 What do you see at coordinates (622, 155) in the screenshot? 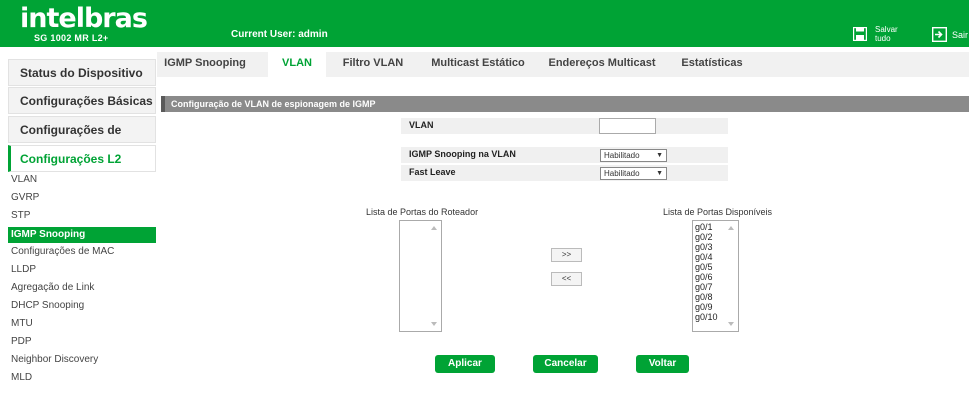
I see `igmp-snooping-vlan-value: Habilitado` at bounding box center [622, 155].